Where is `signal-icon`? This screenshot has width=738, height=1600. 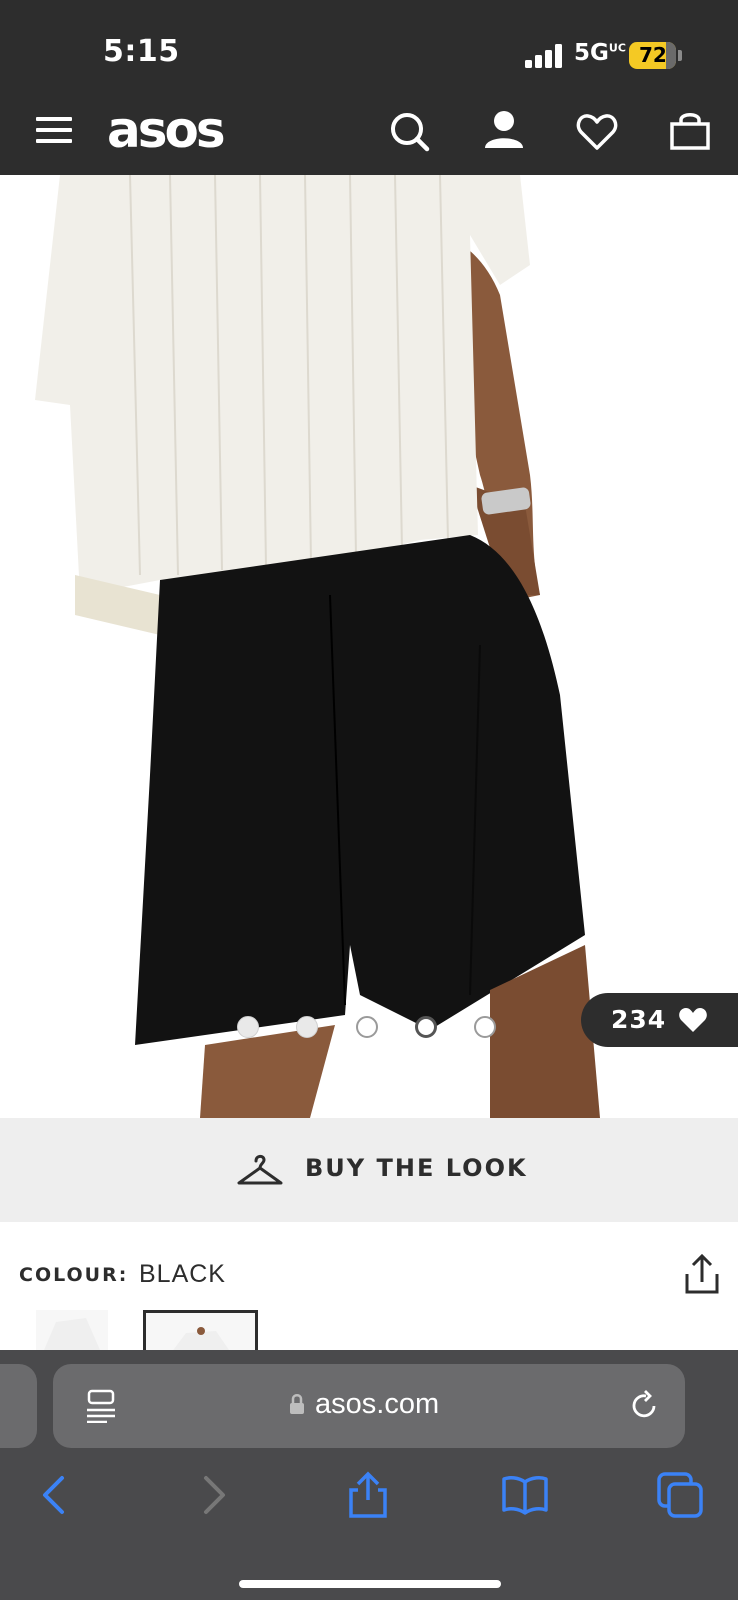
signal-icon is located at coordinates (544, 56).